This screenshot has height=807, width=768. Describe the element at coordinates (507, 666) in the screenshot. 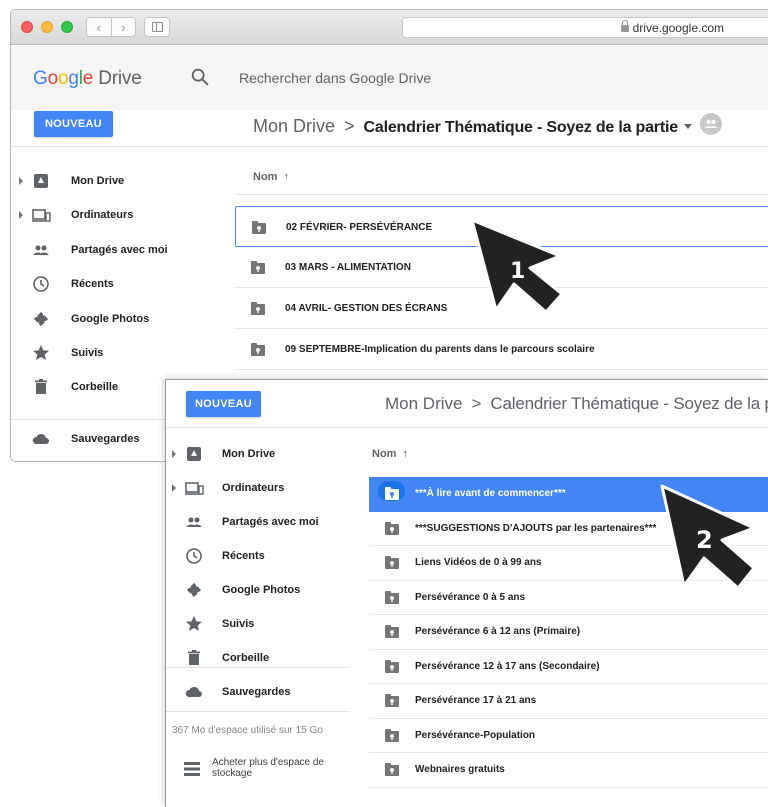

I see `file-name: Persévérance 12 à 17 ans (Secondaire)` at that location.